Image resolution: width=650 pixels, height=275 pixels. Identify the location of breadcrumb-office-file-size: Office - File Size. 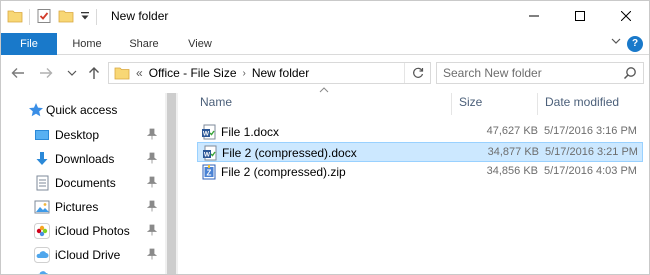
(193, 73).